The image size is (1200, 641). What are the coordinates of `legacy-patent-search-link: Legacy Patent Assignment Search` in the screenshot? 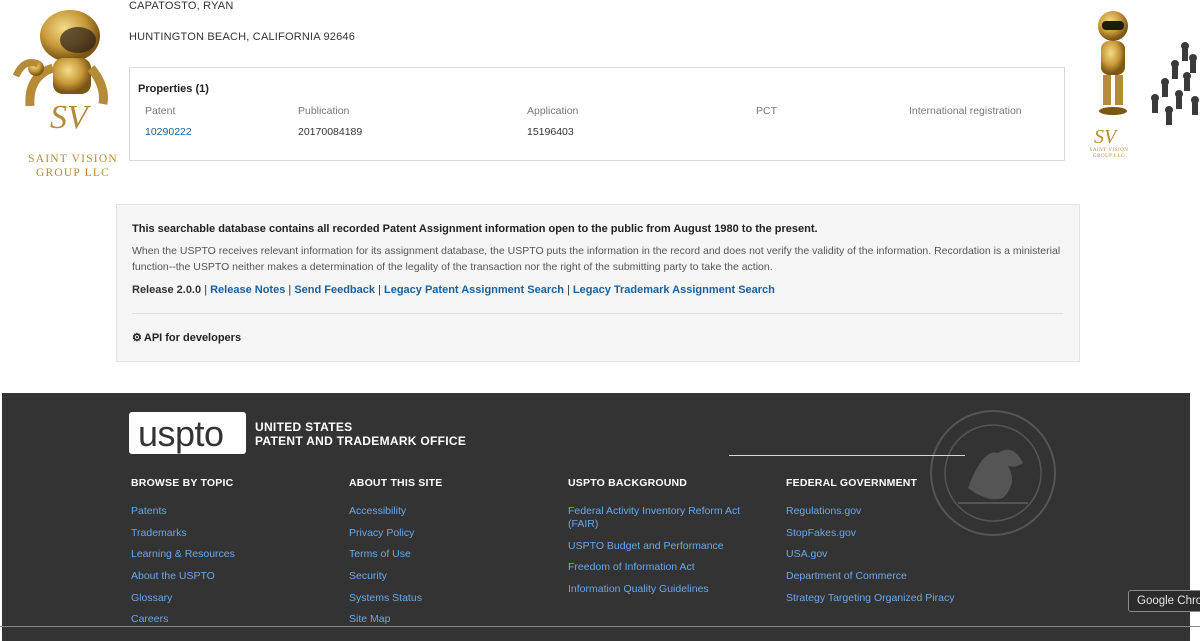 It's located at (474, 290).